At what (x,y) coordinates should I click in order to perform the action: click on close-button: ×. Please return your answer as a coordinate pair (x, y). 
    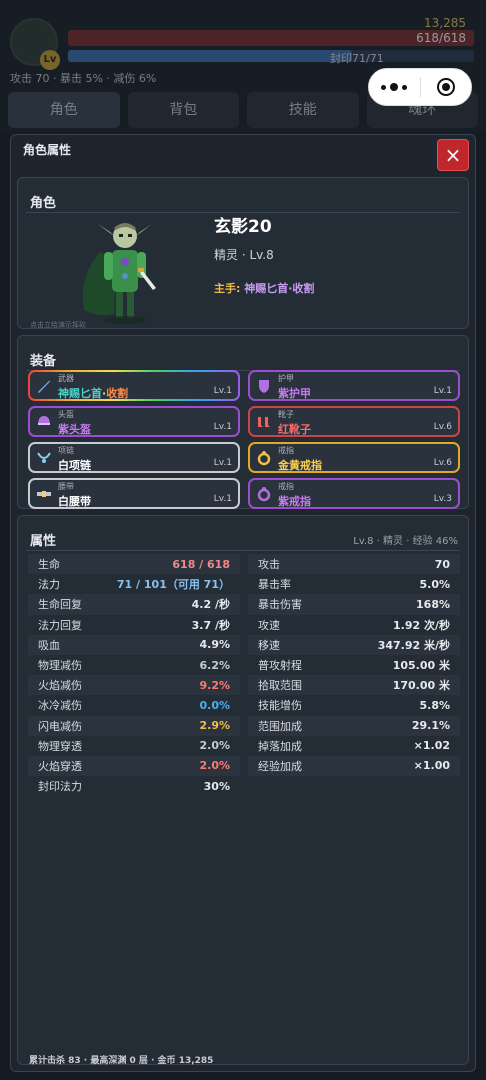
    Looking at the image, I should click on (453, 155).